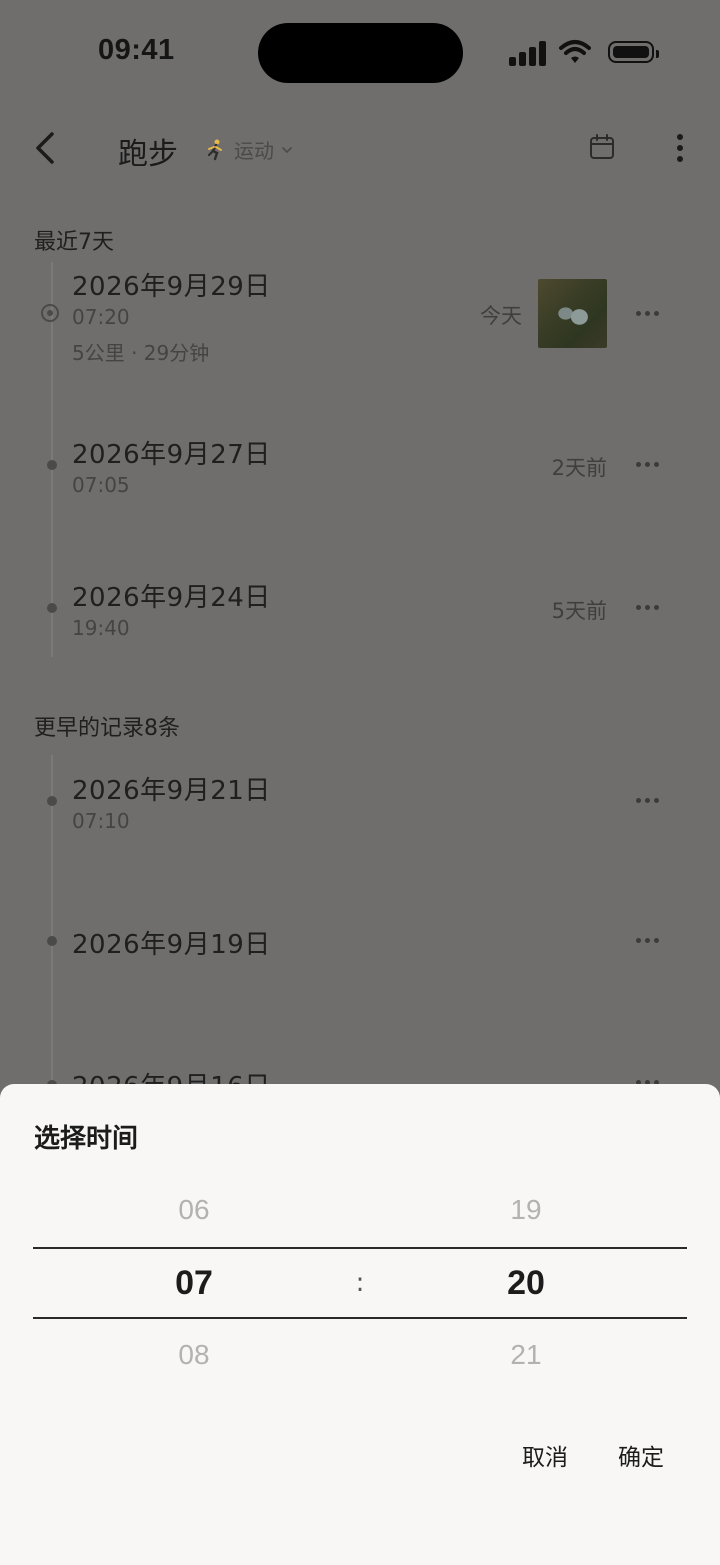 The width and height of the screenshot is (720, 1565). What do you see at coordinates (360, 1299) in the screenshot?
I see `time-picker-wheel: 06 07 08 : 19 20 21` at bounding box center [360, 1299].